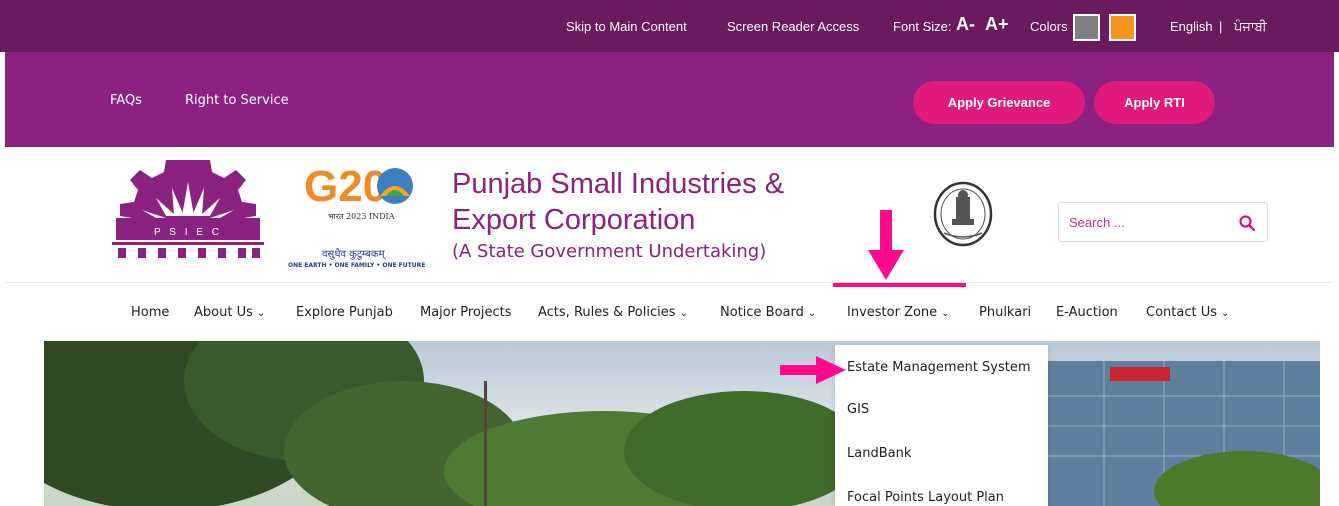  I want to click on punjabi-language-link: ਪੰਜਾਬੀ, so click(1250, 27).